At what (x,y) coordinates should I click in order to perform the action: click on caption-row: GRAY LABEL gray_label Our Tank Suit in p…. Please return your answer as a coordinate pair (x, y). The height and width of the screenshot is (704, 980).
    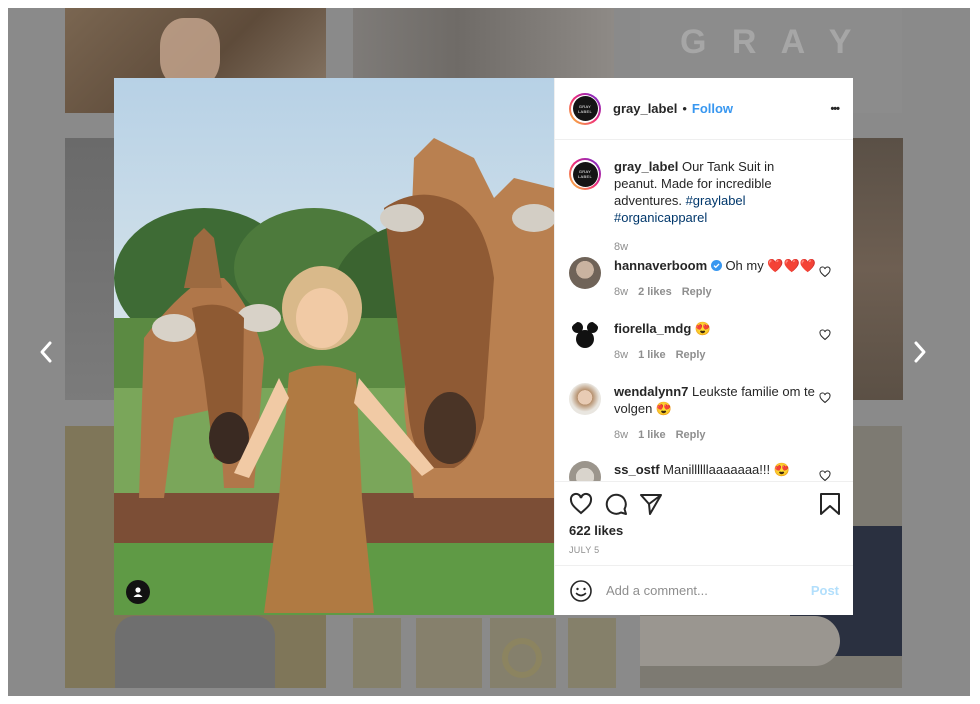
    Looking at the image, I should click on (704, 207).